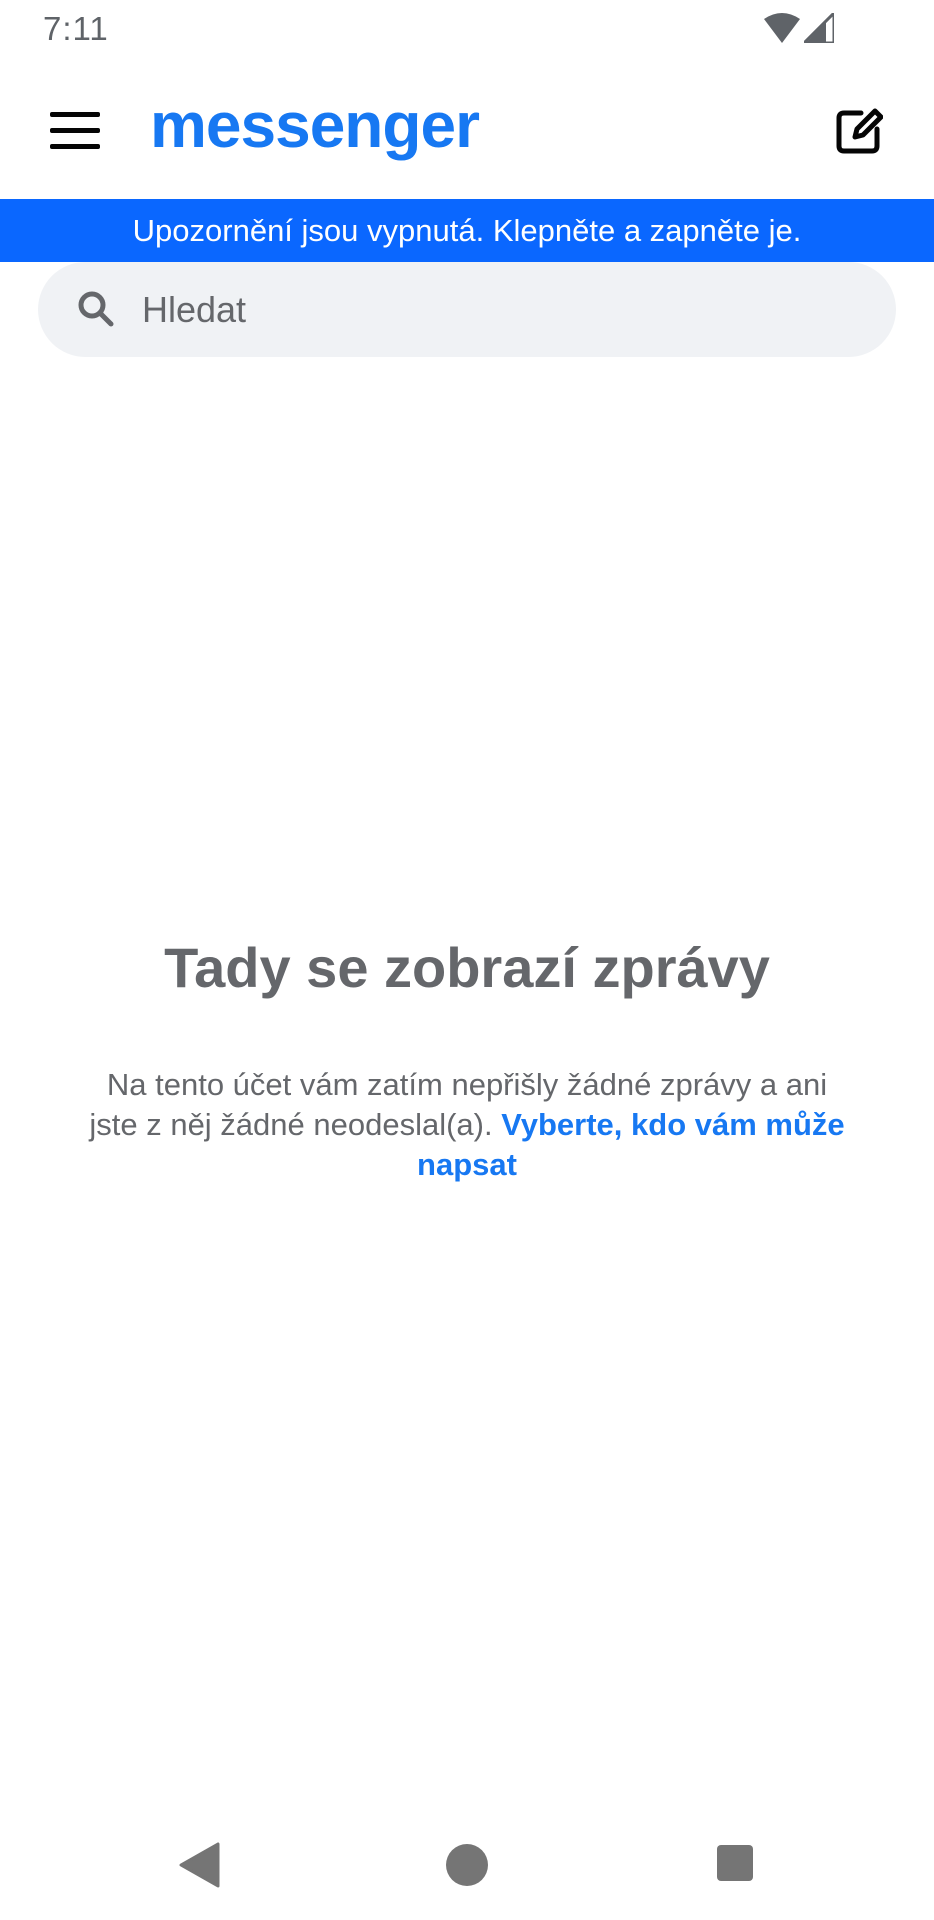  I want to click on messenger-logo: messenger, so click(315, 125).